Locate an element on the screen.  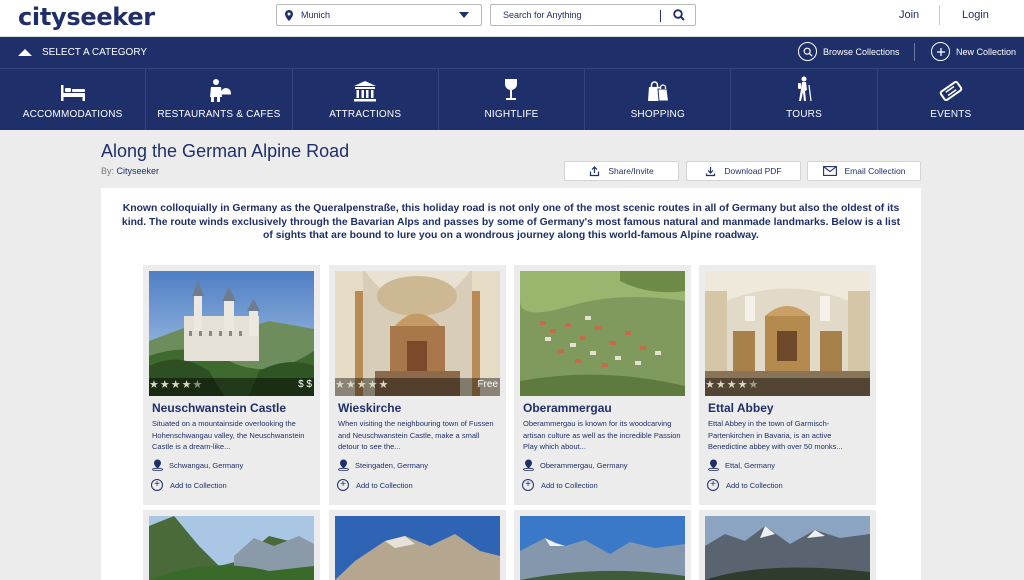
download-icon is located at coordinates (711, 171).